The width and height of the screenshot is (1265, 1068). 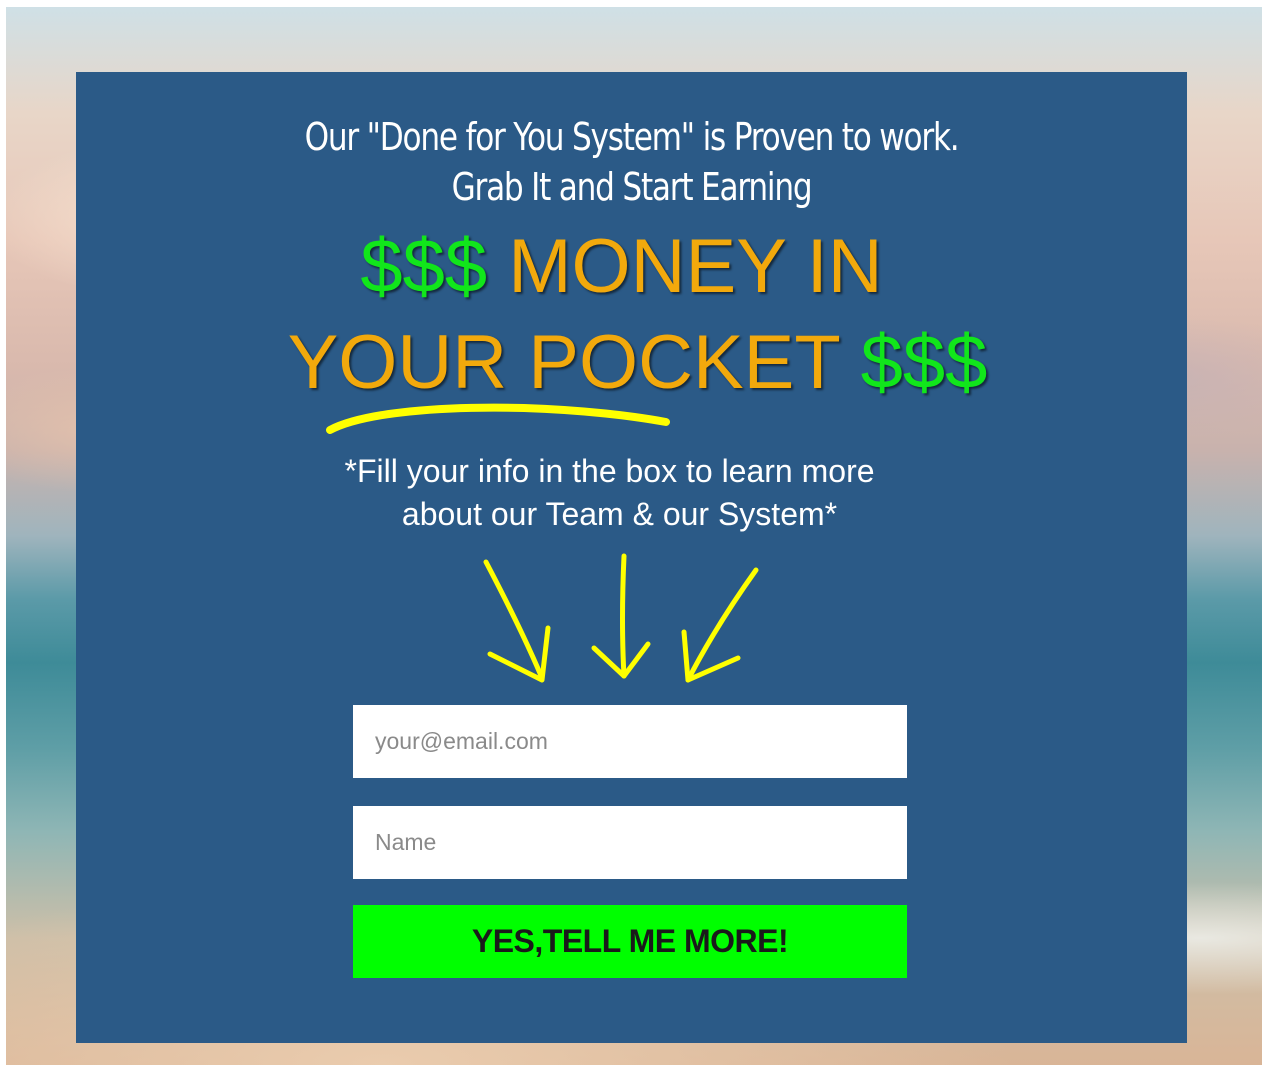 I want to click on info-line-1: *Fill your info in the box to learn more, so click(x=609, y=471).